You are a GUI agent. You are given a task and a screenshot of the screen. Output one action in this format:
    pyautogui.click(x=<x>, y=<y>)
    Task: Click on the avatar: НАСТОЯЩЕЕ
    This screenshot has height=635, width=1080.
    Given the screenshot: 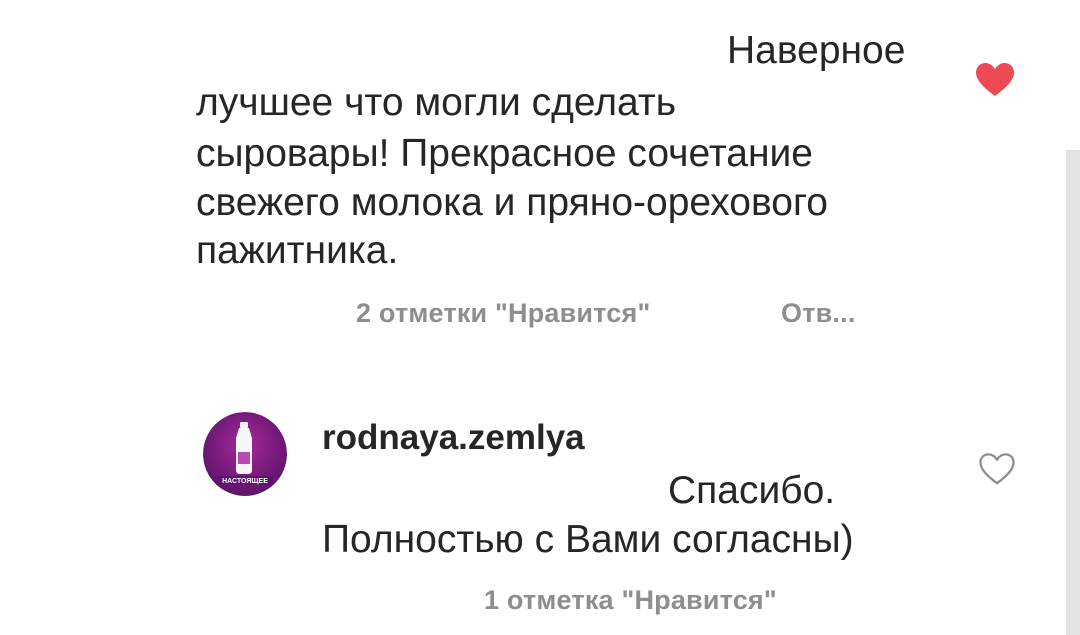 What is the action you would take?
    pyautogui.click(x=245, y=454)
    